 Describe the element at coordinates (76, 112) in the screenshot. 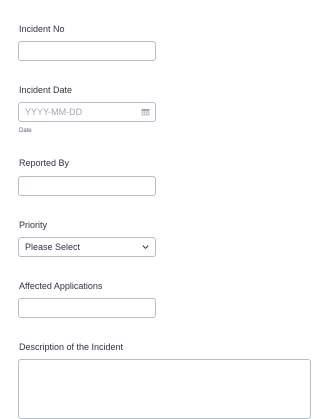

I see `incident-date-input` at that location.